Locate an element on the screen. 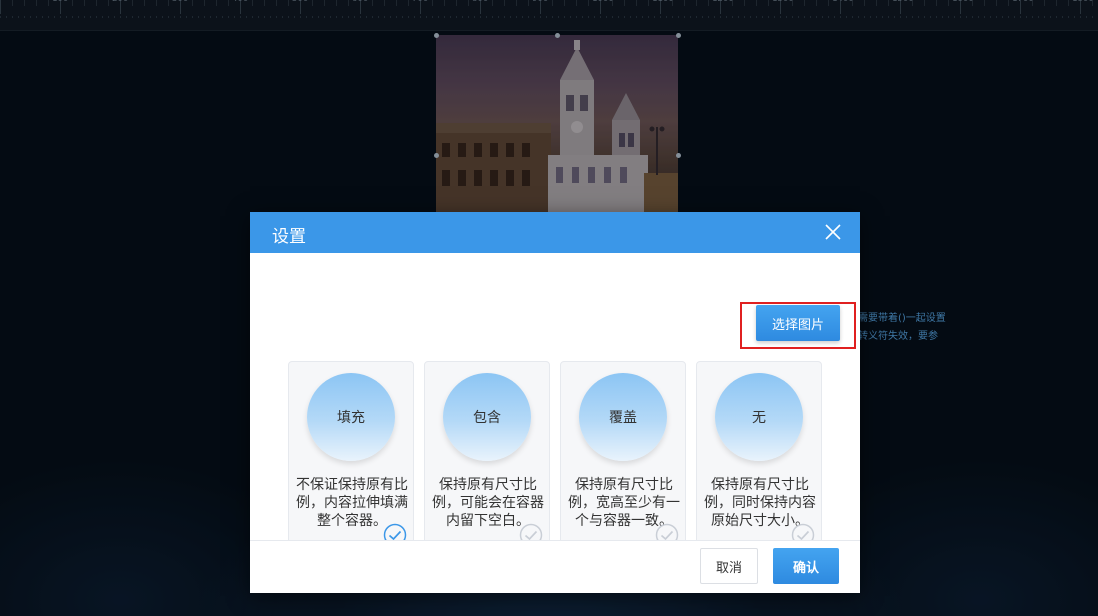 This screenshot has width=1098, height=616. fit-option-cover: 覆盖 保持原有尺寸比例，宽高至少有一个与容器一致。 is located at coordinates (623, 457).